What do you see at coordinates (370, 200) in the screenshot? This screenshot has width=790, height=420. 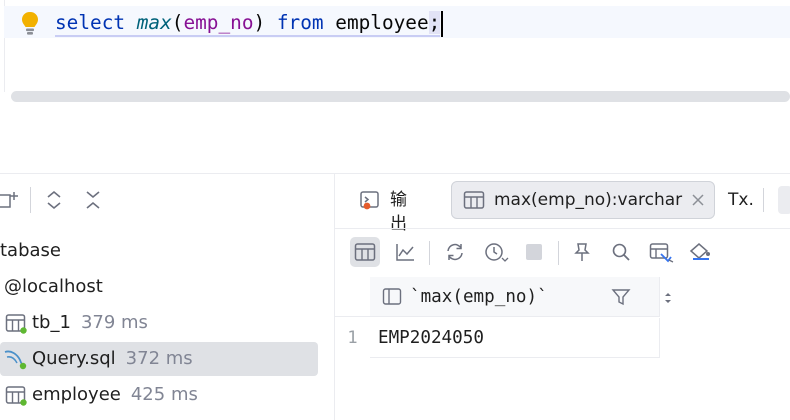 I see `console-output-icon` at bounding box center [370, 200].